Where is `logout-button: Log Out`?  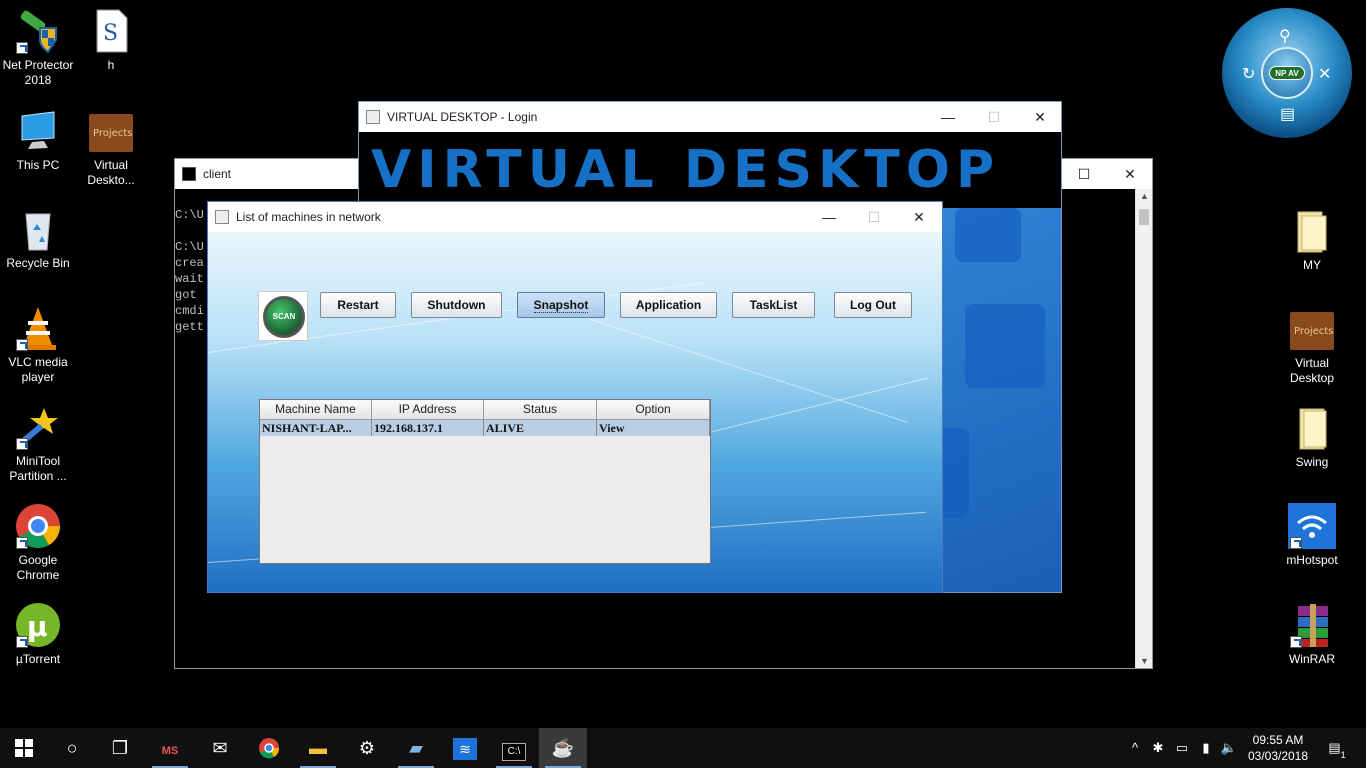
logout-button: Log Out is located at coordinates (873, 305).